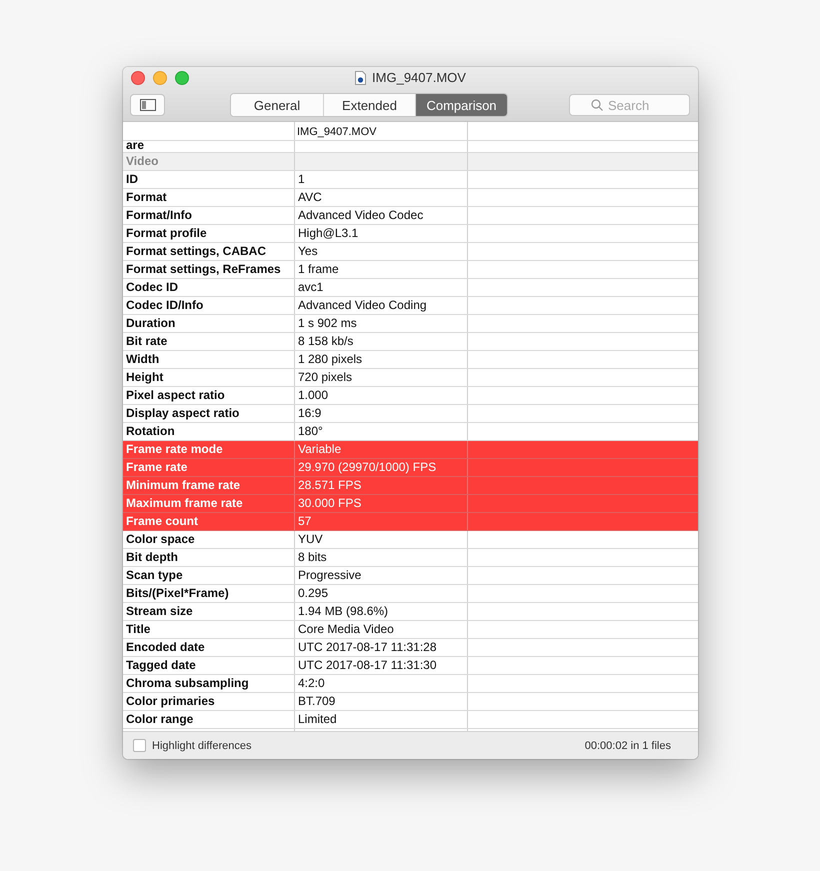 The height and width of the screenshot is (871, 820). I want to click on row-label: Format profile, so click(166, 233).